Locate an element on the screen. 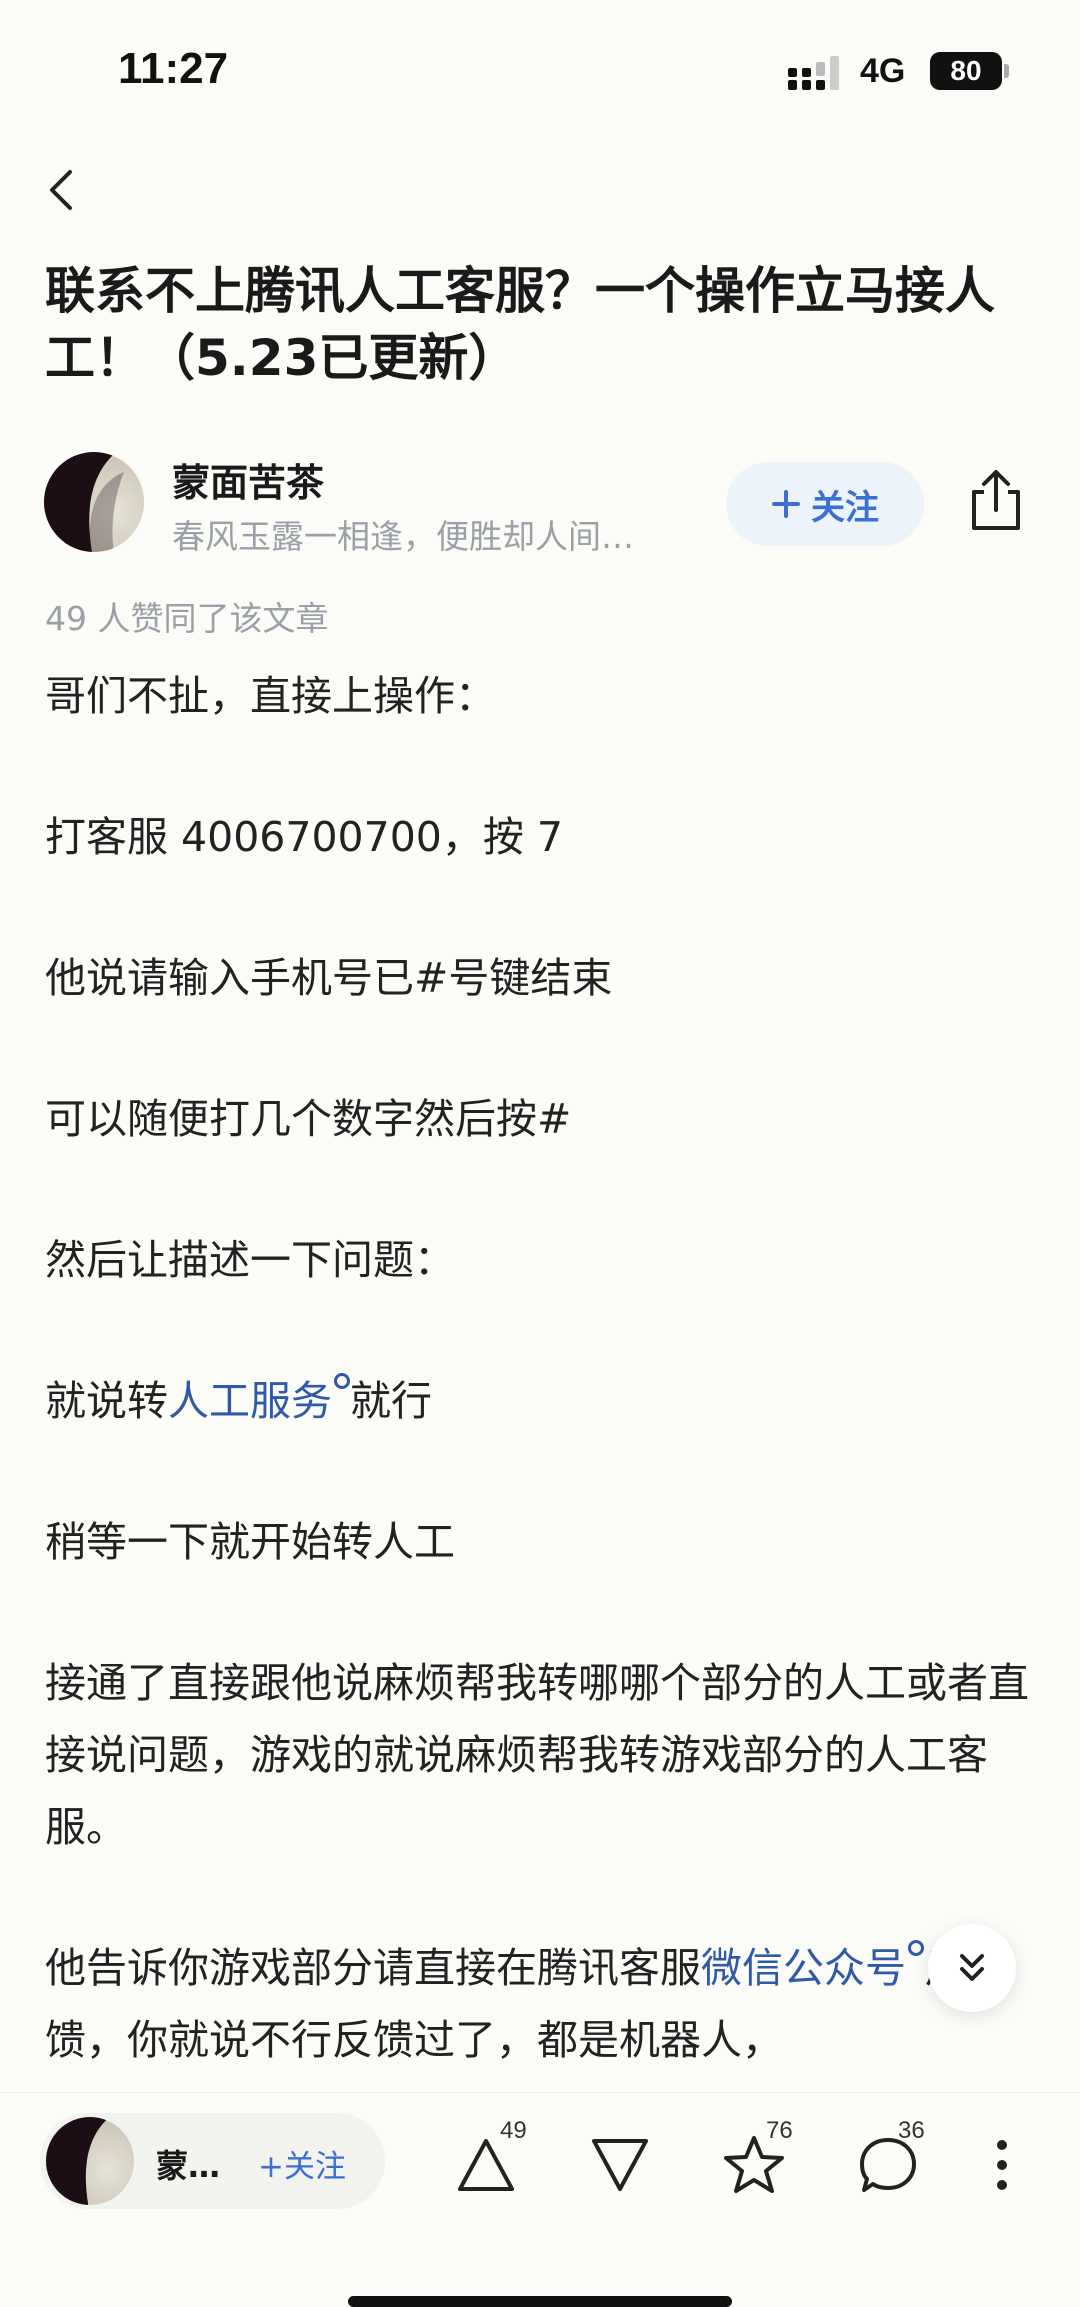 Image resolution: width=1080 pixels, height=2307 pixels. scroll-down-button is located at coordinates (972, 1968).